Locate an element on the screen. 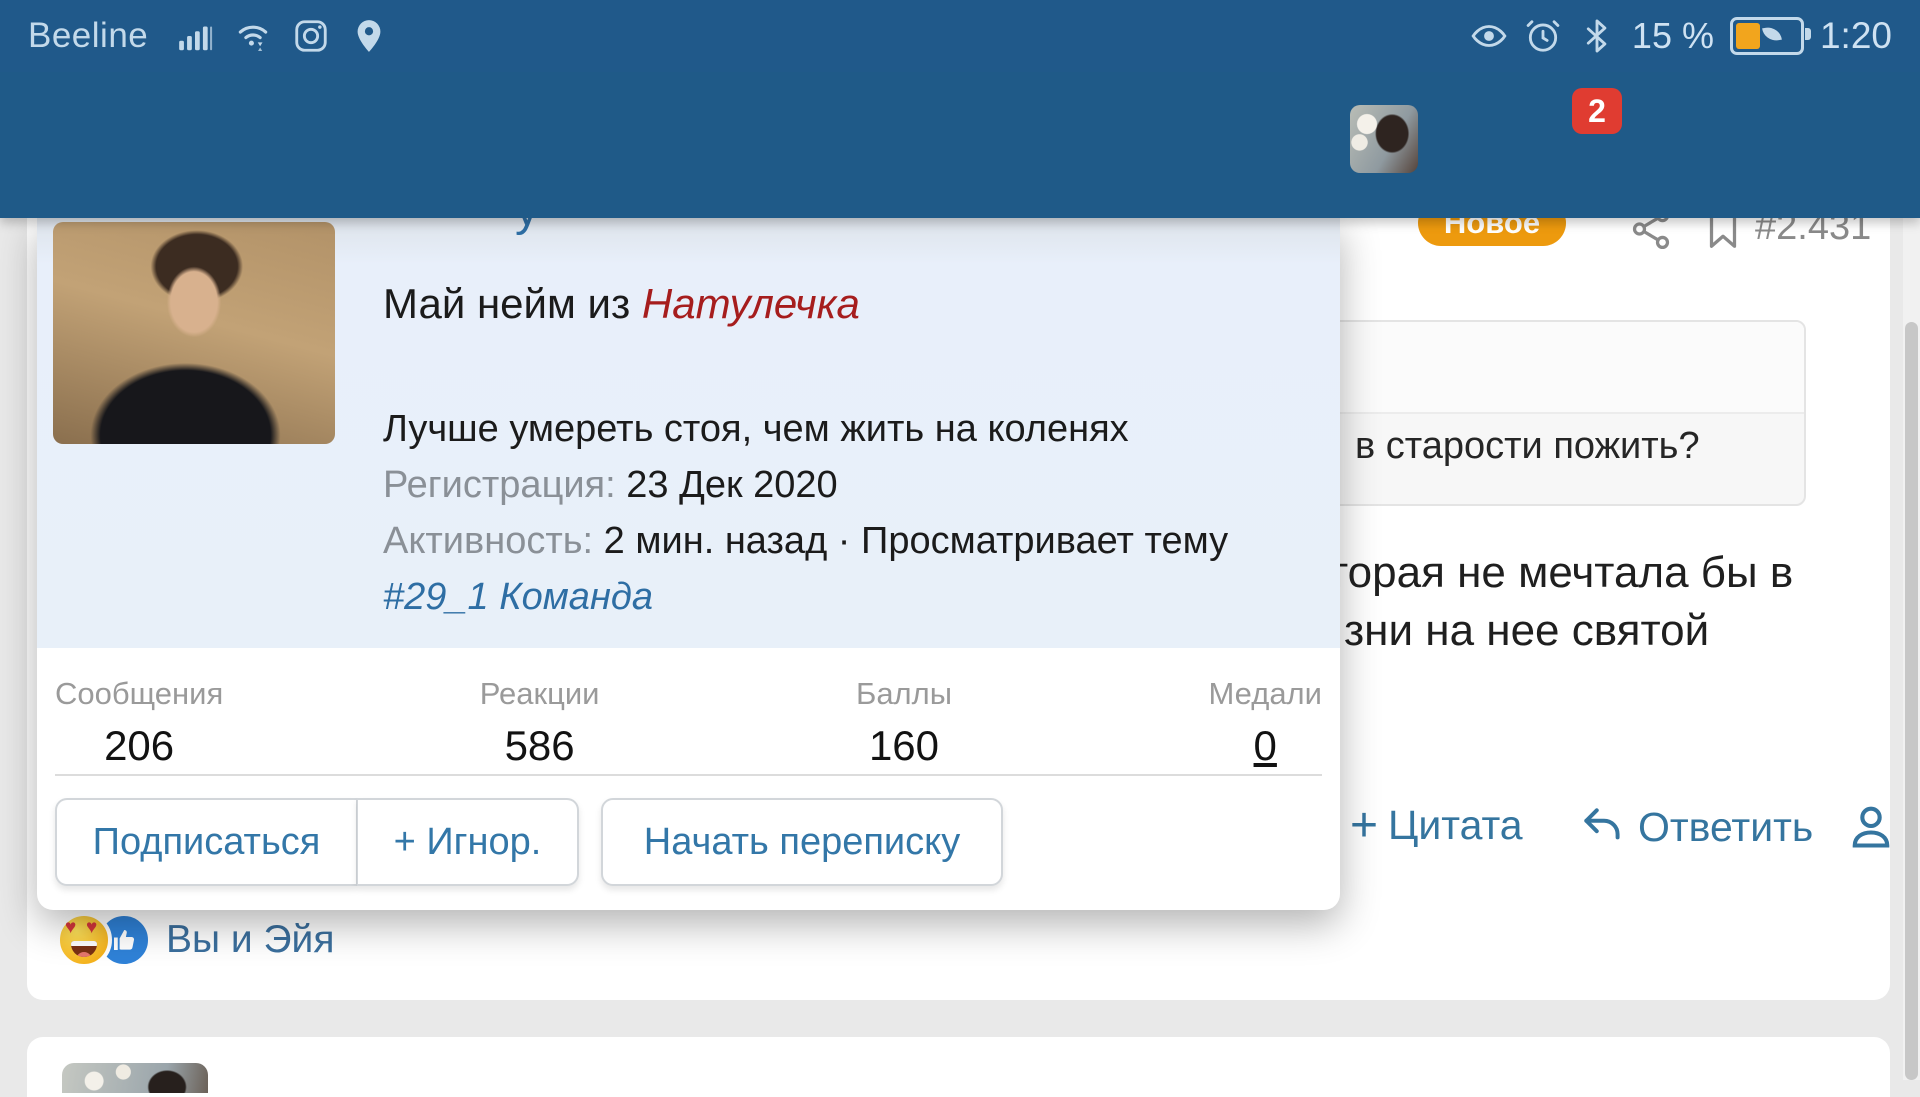 Image resolution: width=1920 pixels, height=1097 pixels. reactions-bar: ♥ ♥ Вы и Эйя is located at coordinates (195, 940).